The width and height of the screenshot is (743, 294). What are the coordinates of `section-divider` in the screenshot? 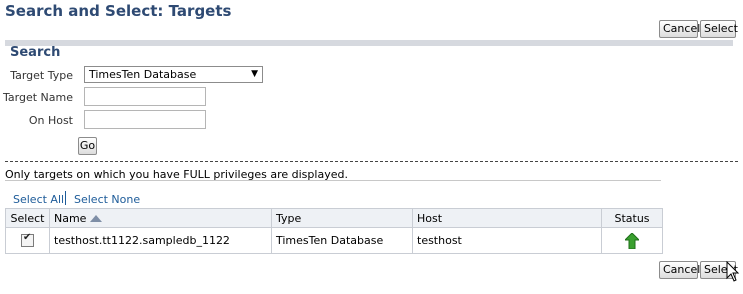 It's located at (371, 161).